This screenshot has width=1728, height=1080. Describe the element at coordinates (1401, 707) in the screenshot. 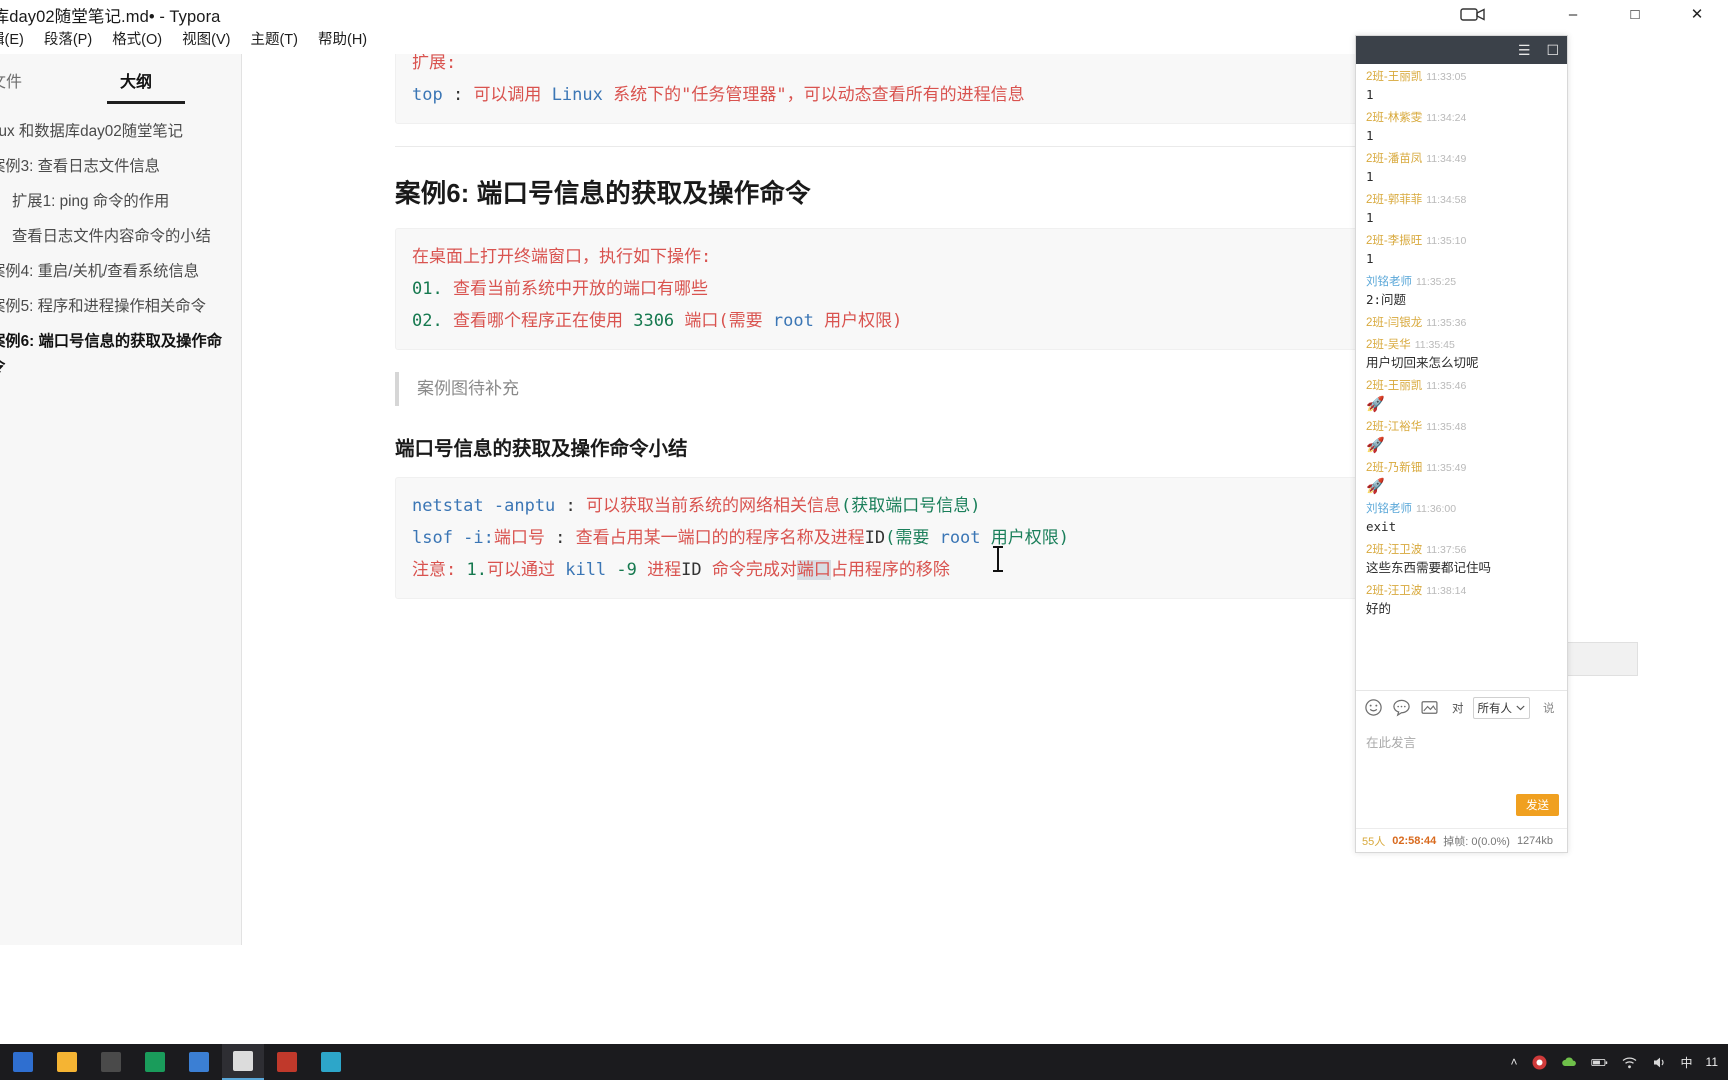

I see `speech-bubble-icon` at that location.